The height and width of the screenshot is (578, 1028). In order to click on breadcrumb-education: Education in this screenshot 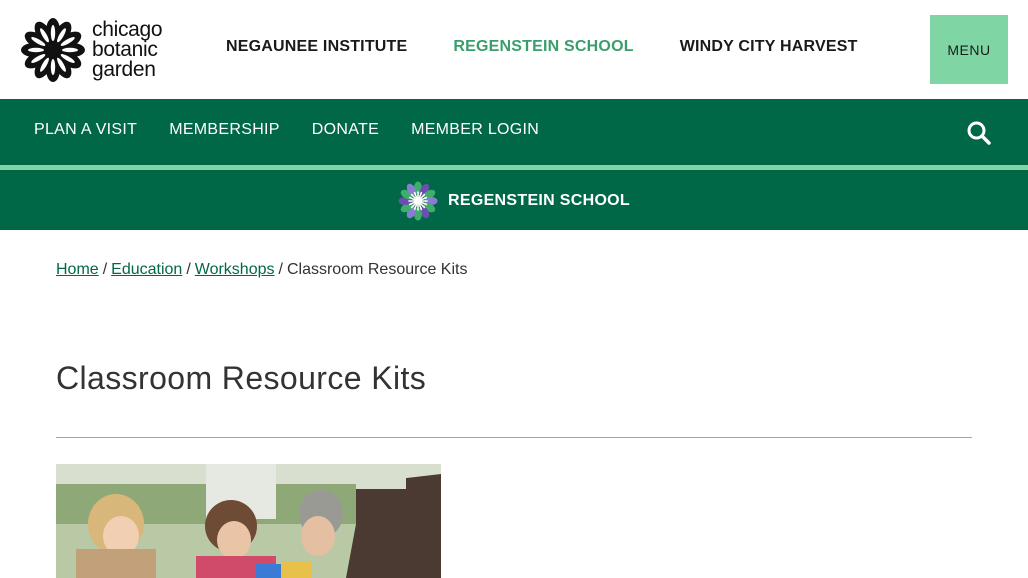, I will do `click(146, 269)`.